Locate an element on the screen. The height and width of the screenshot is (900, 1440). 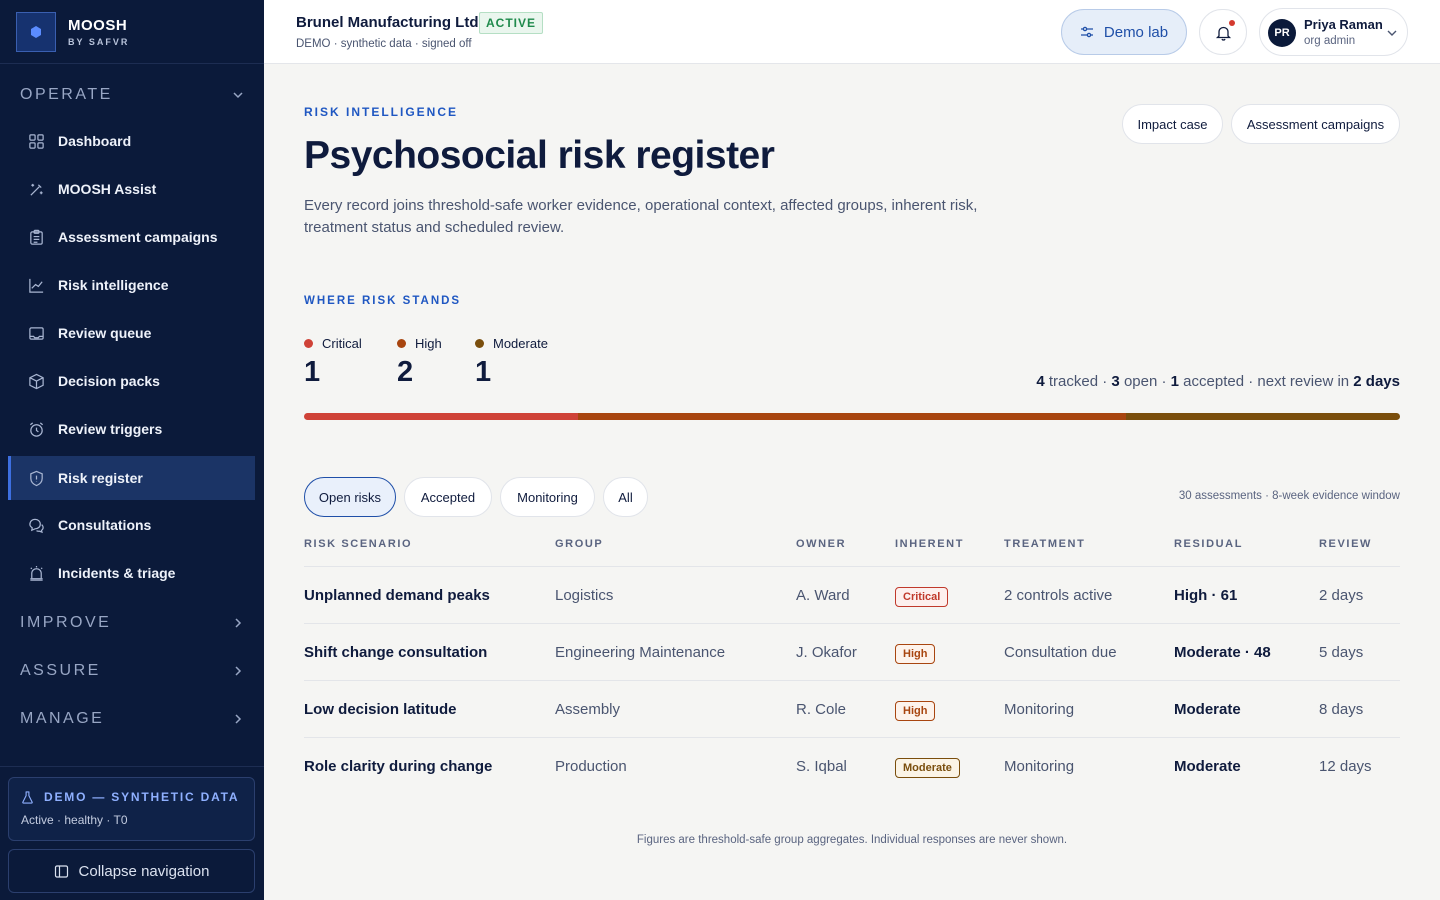
risk-scenario: Unplanned demand peaks is located at coordinates (397, 595).